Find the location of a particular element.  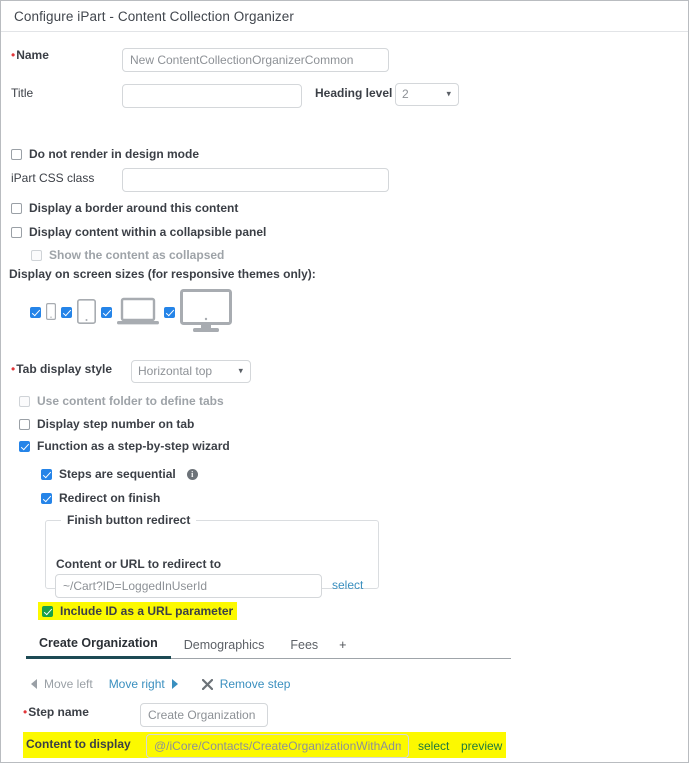

content-select-link: select is located at coordinates (433, 746).